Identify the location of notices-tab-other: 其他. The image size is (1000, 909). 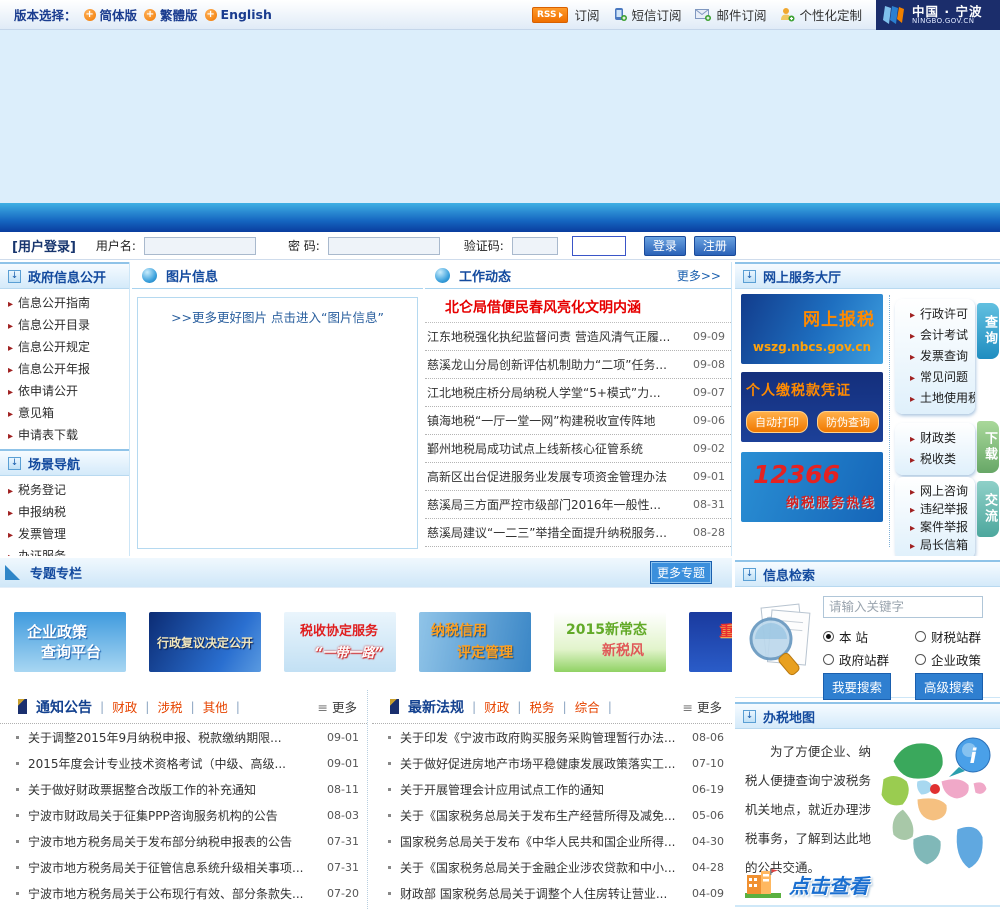
(215, 706).